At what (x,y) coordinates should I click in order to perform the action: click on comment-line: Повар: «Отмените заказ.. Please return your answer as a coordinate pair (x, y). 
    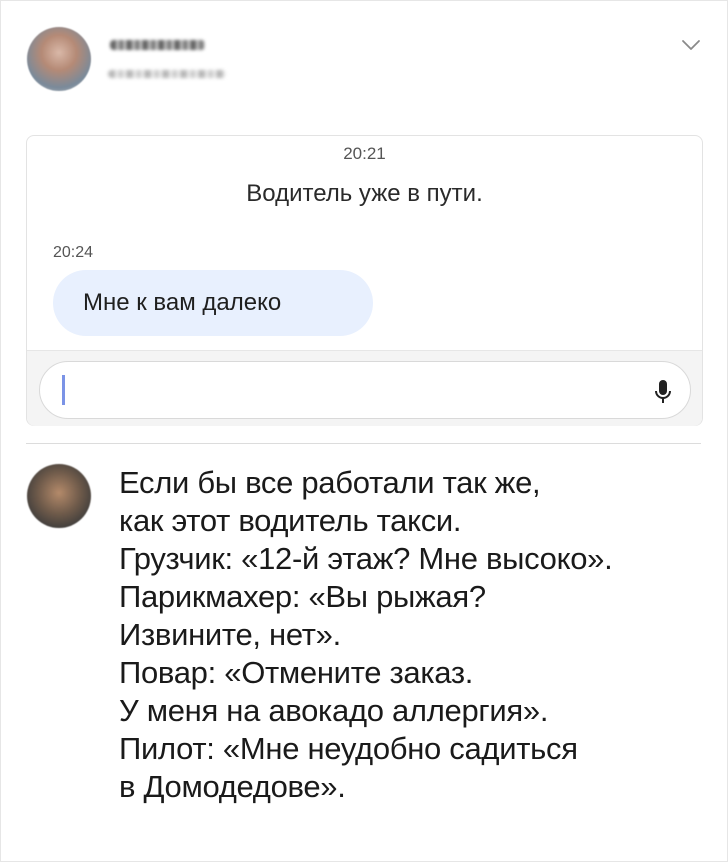
    Looking at the image, I should click on (296, 672).